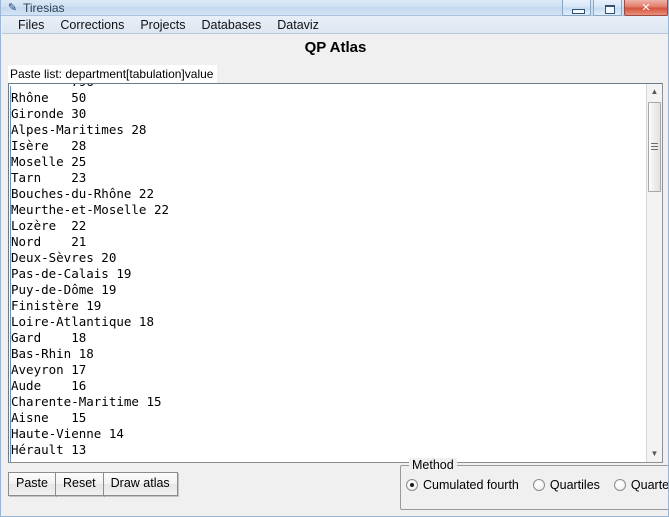  I want to click on menu-item-corrections: Corrections, so click(92, 25).